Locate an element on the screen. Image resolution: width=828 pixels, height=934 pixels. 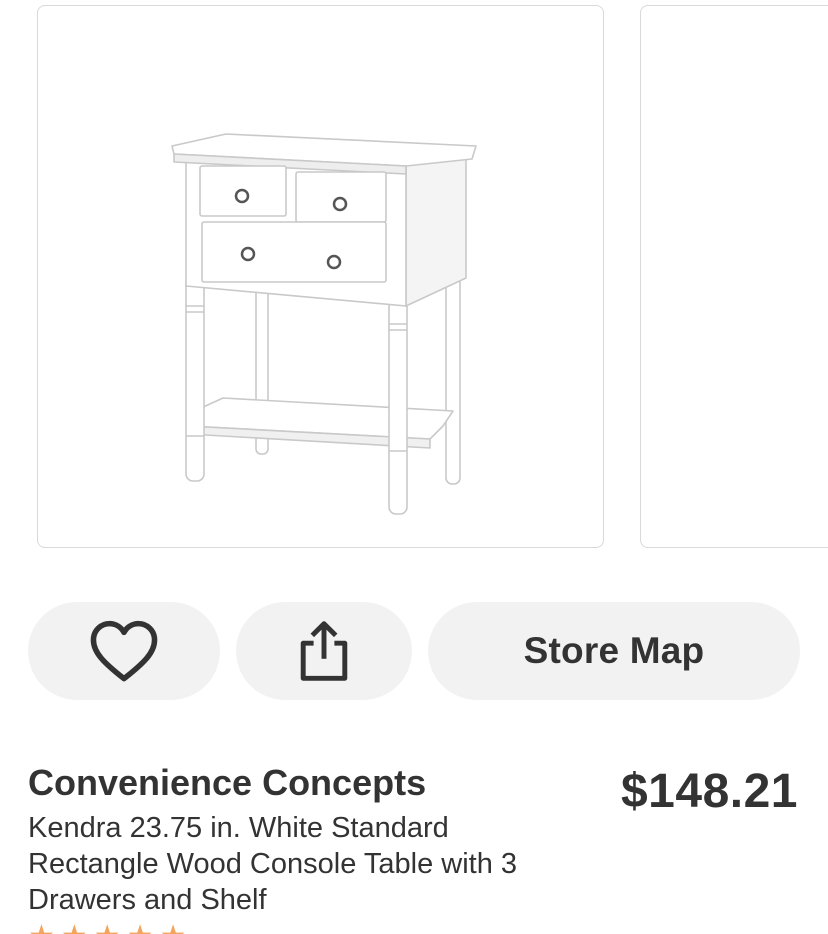
heart-outline-icon is located at coordinates (124, 651).